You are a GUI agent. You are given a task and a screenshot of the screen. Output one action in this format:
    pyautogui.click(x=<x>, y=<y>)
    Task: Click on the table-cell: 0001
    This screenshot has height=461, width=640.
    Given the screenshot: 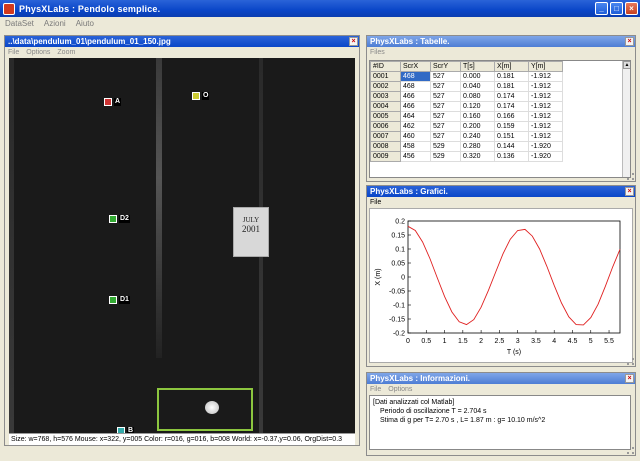 What is the action you would take?
    pyautogui.click(x=385, y=76)
    